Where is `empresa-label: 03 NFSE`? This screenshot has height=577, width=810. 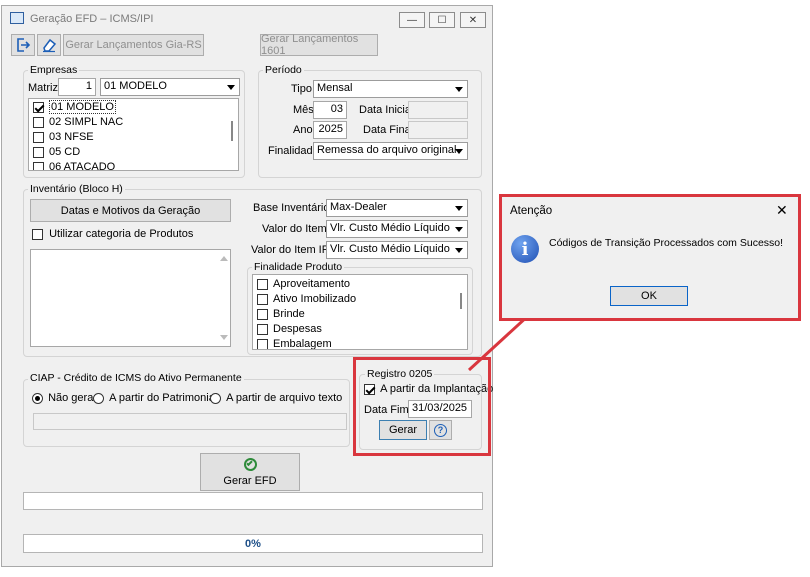
empresa-label: 03 NFSE is located at coordinates (71, 137).